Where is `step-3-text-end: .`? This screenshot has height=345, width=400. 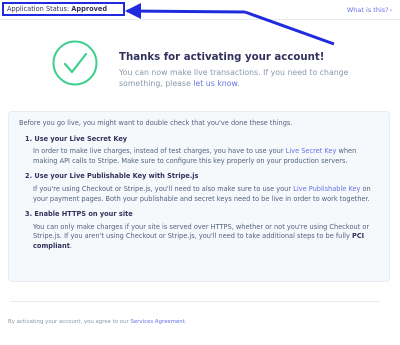 step-3-text-end: . is located at coordinates (70, 245).